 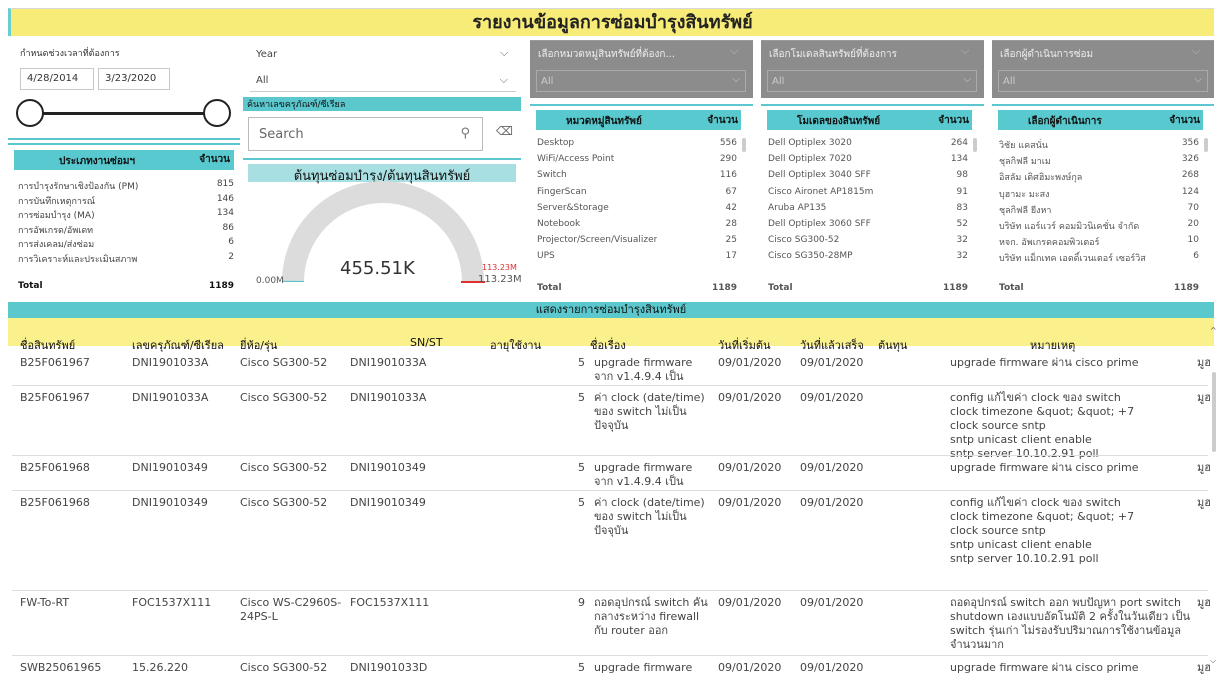 I want to click on main-col-header: หมายเหตุ, so click(x=1052, y=343).